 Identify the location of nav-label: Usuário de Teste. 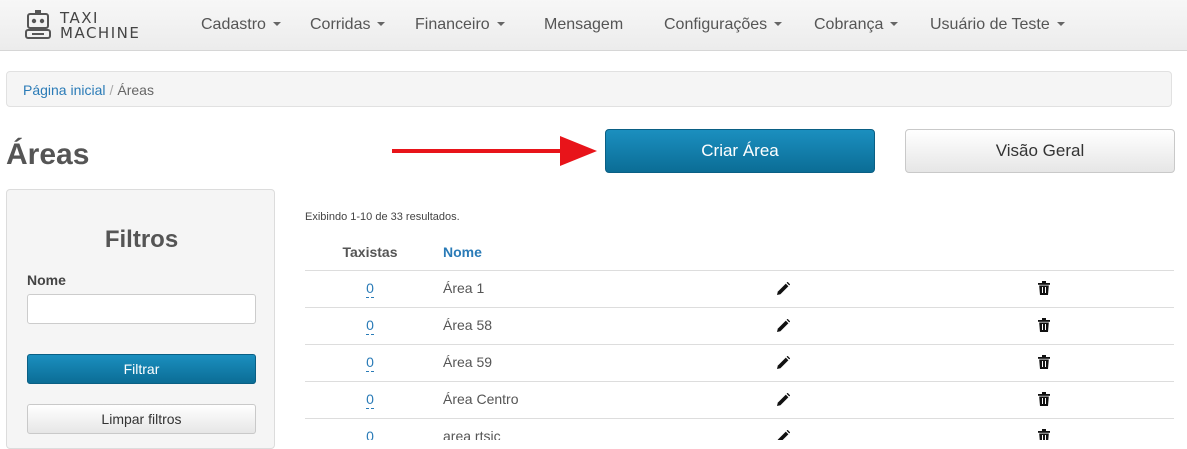
(990, 24).